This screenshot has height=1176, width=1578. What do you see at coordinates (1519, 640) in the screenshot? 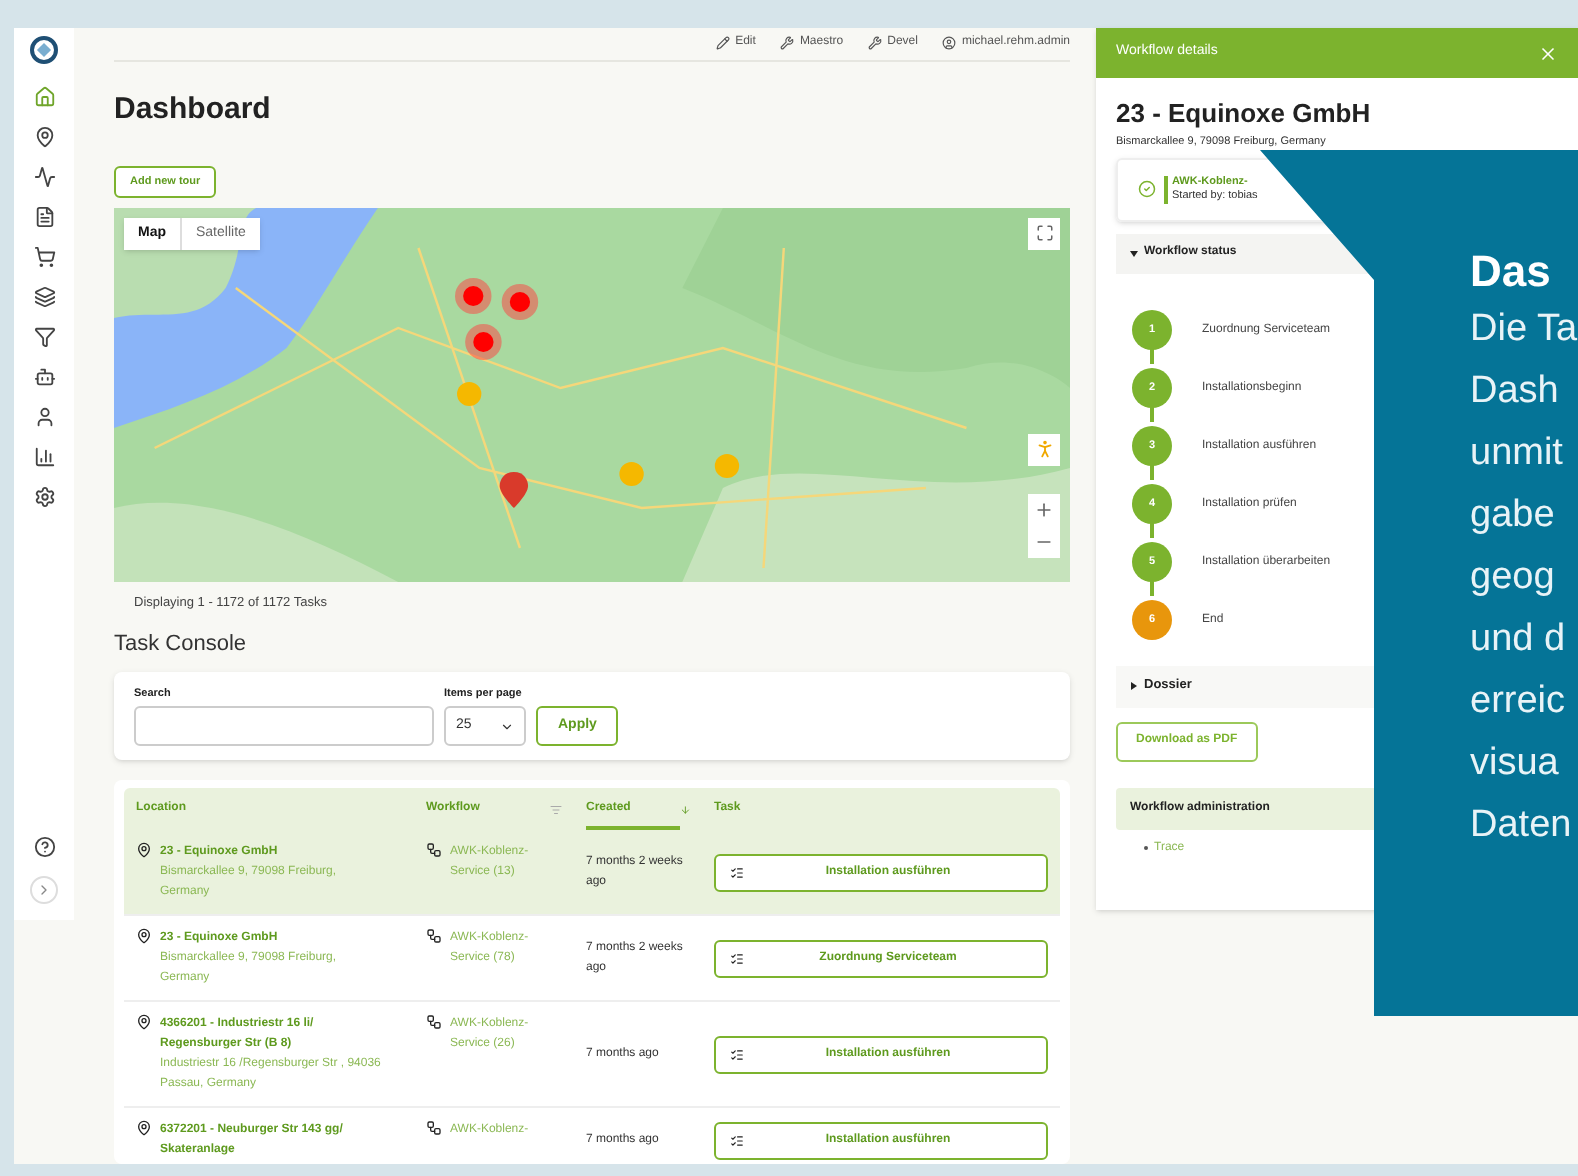
I see `overlay-text-line: und d` at bounding box center [1519, 640].